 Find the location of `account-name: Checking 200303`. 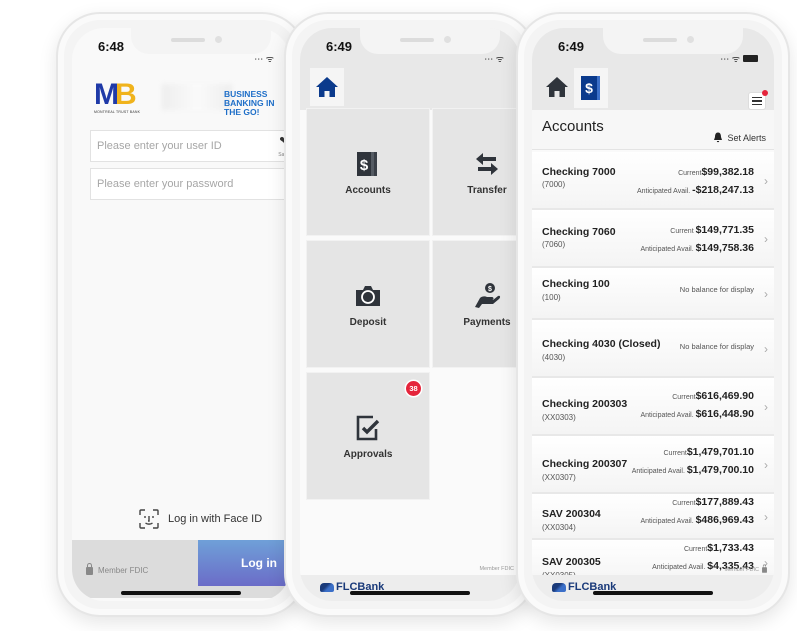

account-name: Checking 200303 is located at coordinates (585, 404).